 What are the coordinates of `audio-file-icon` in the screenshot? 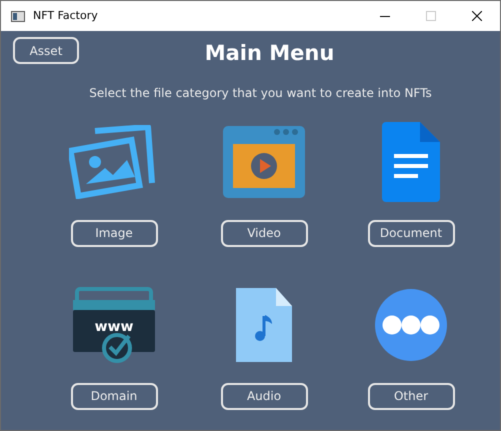 It's located at (264, 325).